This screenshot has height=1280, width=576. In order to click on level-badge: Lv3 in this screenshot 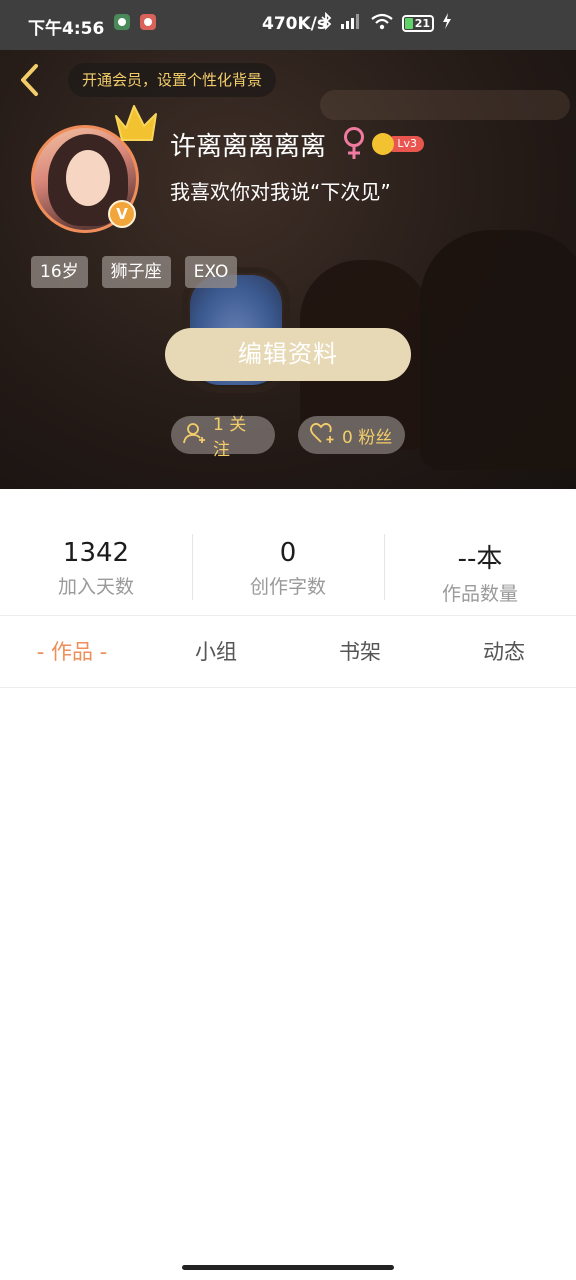, I will do `click(399, 144)`.